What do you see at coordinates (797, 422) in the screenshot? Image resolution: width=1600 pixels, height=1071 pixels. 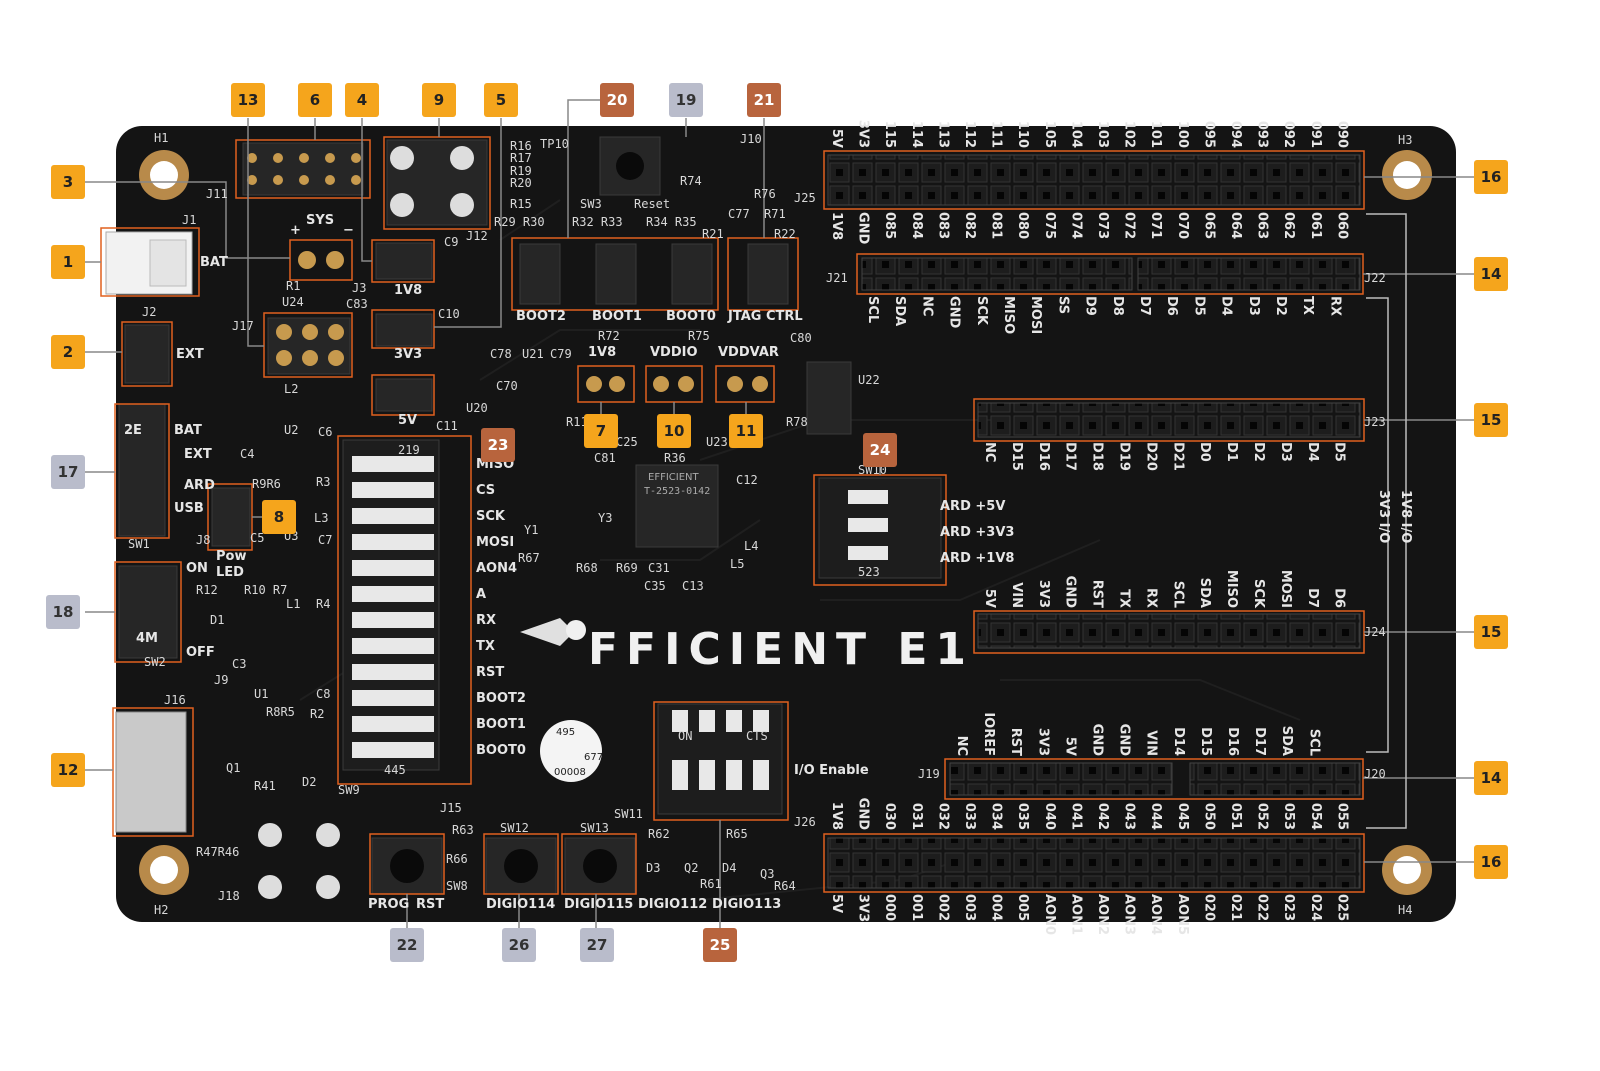 I see `label-r78: R78` at bounding box center [797, 422].